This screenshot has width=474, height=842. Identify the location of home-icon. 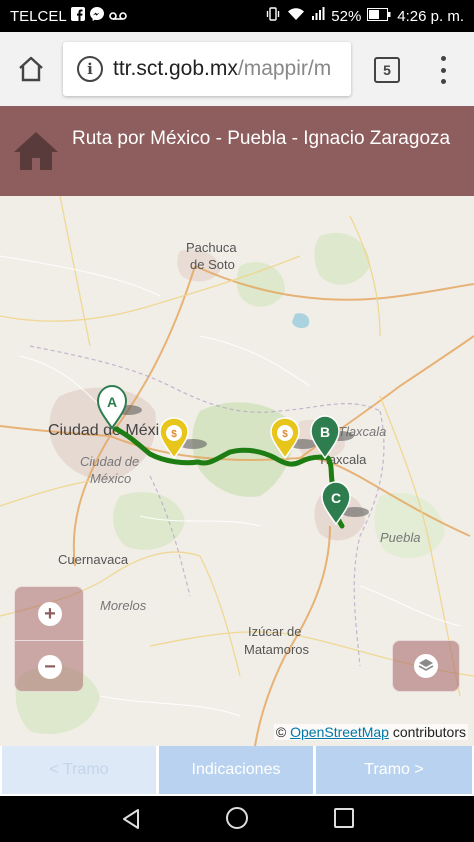
(31, 69).